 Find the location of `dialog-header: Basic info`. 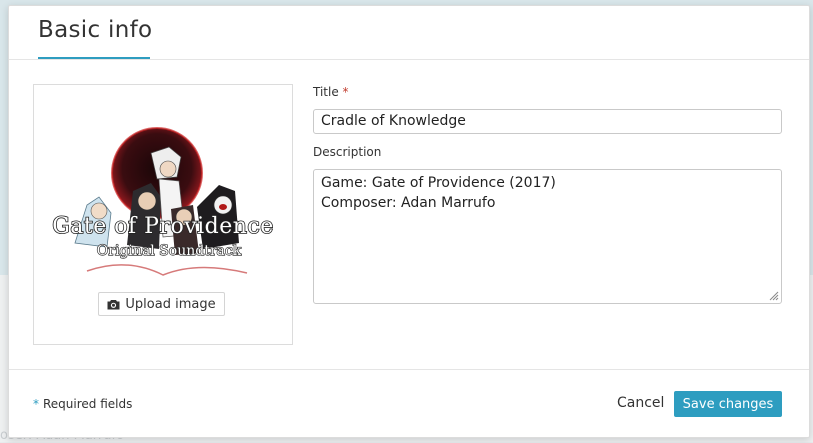

dialog-header: Basic info is located at coordinates (409, 33).